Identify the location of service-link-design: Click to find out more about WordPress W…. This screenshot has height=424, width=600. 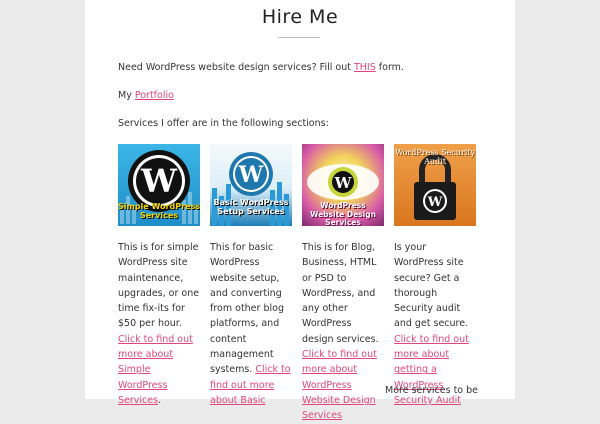
(339, 385).